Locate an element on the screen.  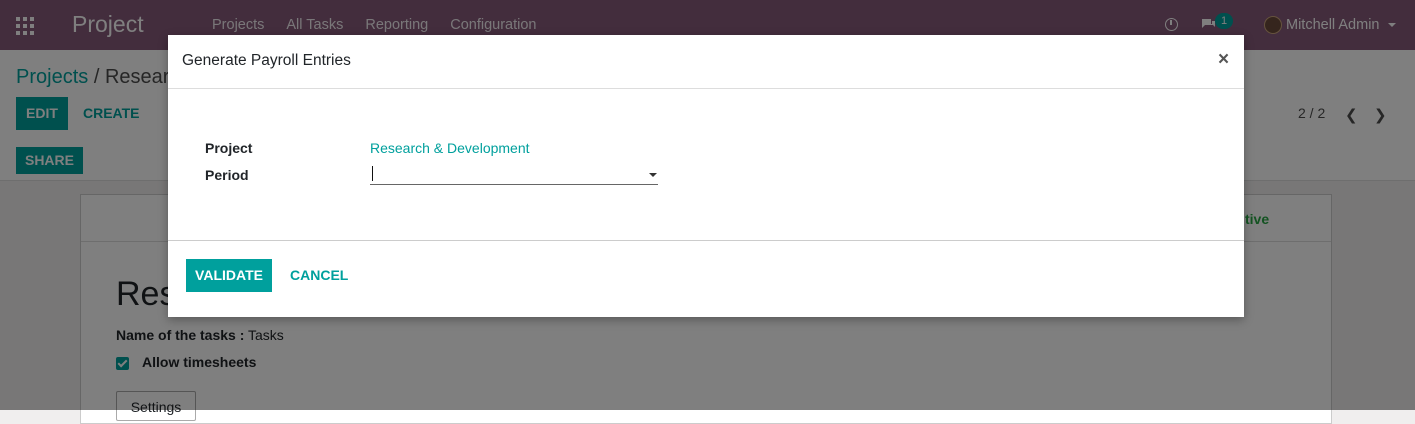
cancel-button: CANCEL is located at coordinates (319, 275).